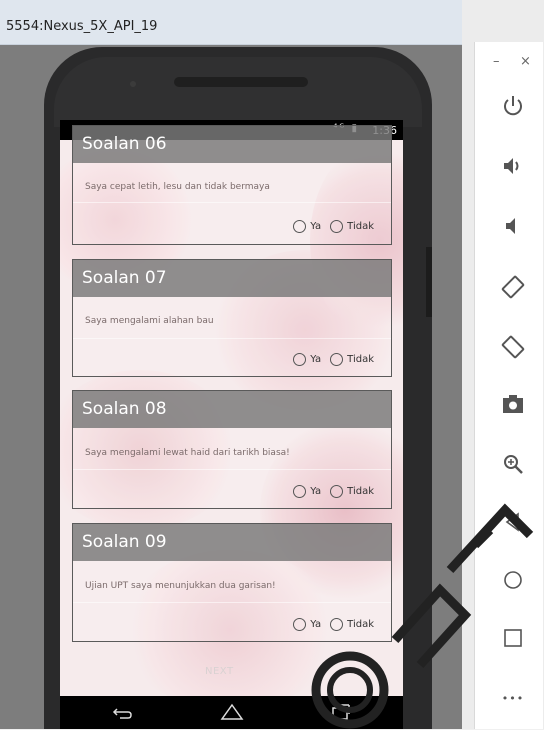 The image size is (544, 730). I want to click on volume-down-icon, so click(513, 226).